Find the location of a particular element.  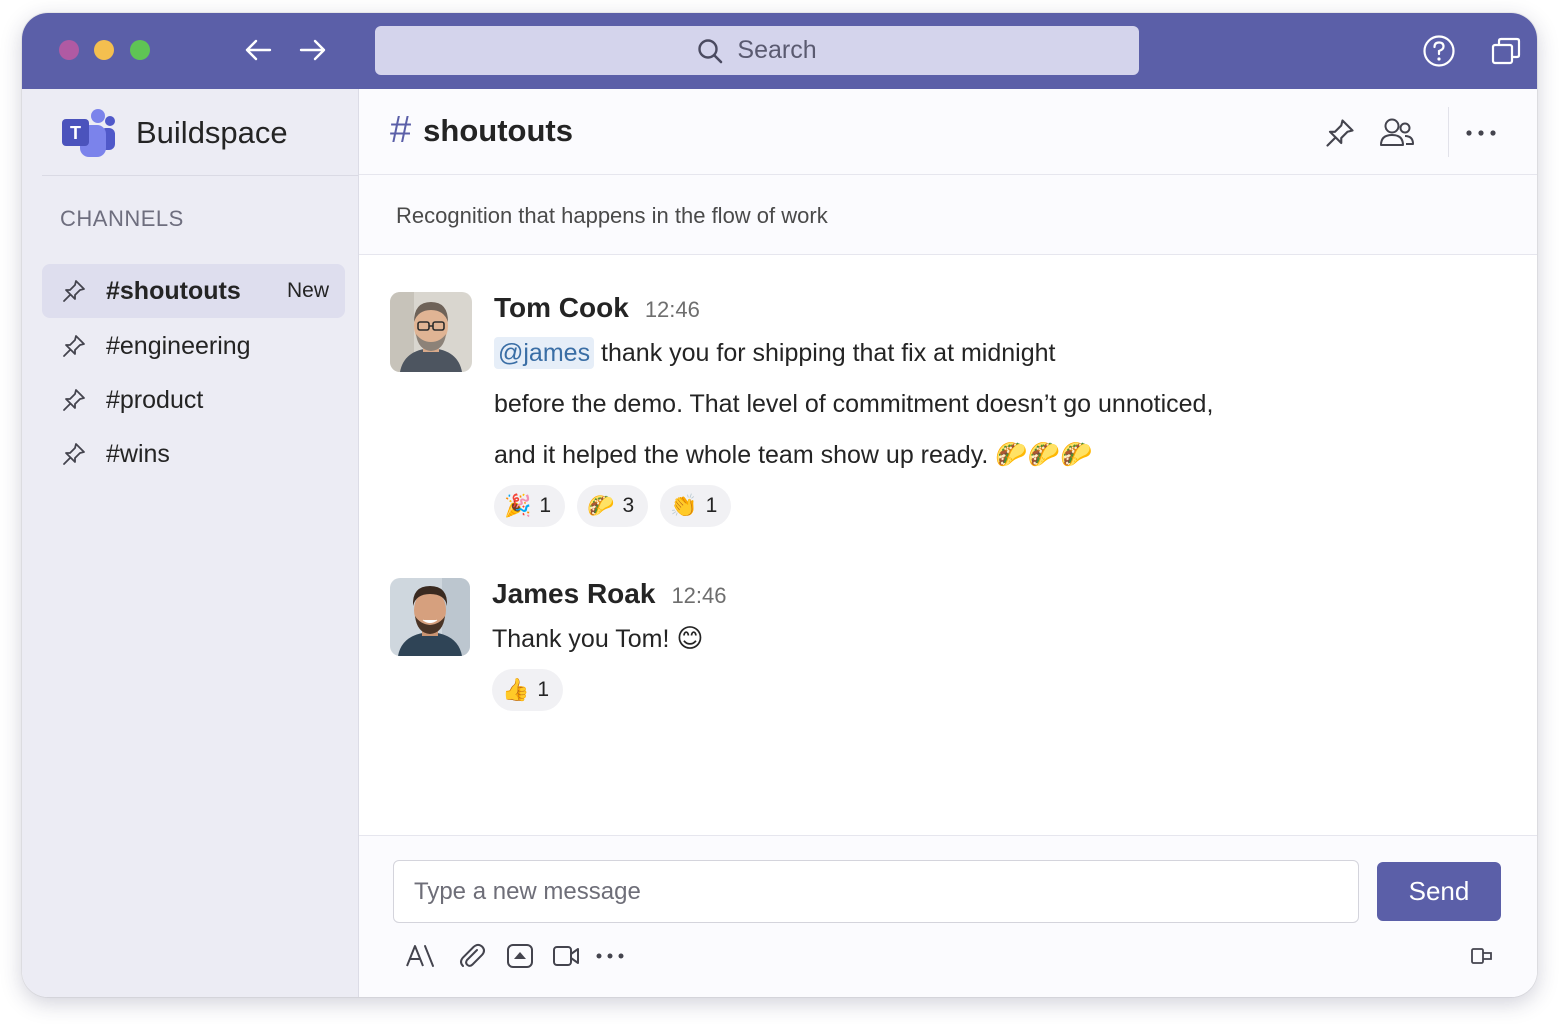

sidebar-item-product: #product is located at coordinates (193, 400).